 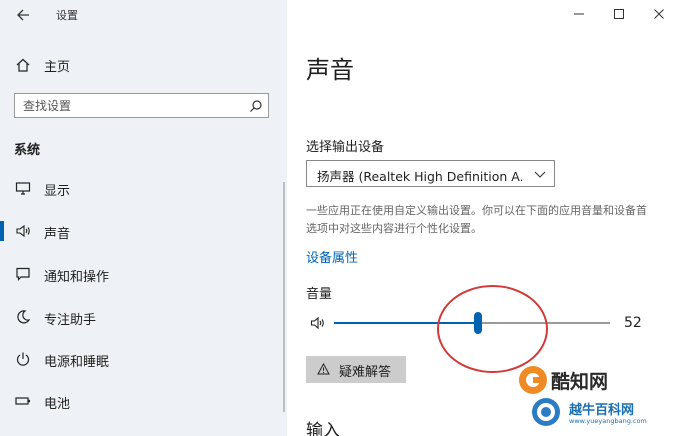 I want to click on message-icon, so click(x=23, y=274).